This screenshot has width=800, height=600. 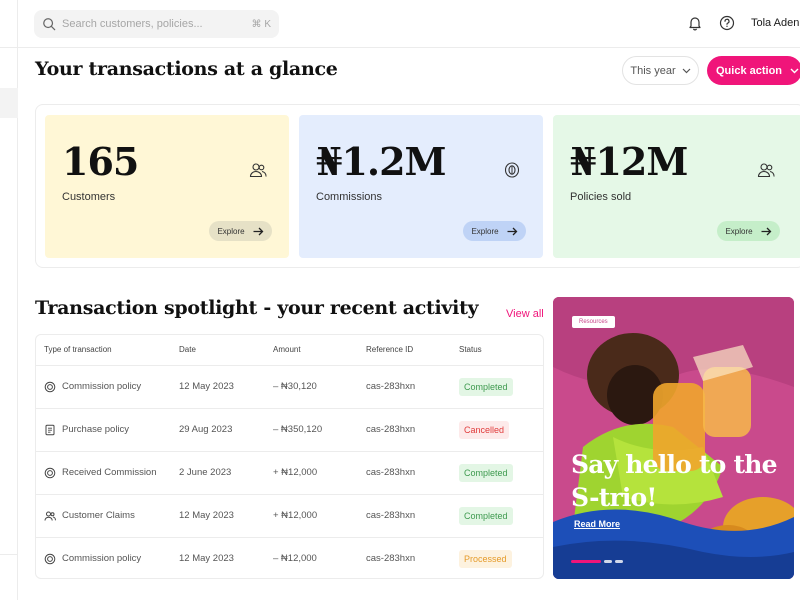 I want to click on sidebar-logo-area, so click(x=9, y=24).